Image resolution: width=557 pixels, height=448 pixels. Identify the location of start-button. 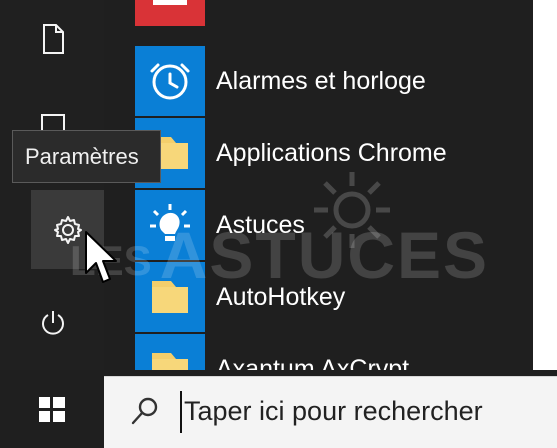
(52, 409).